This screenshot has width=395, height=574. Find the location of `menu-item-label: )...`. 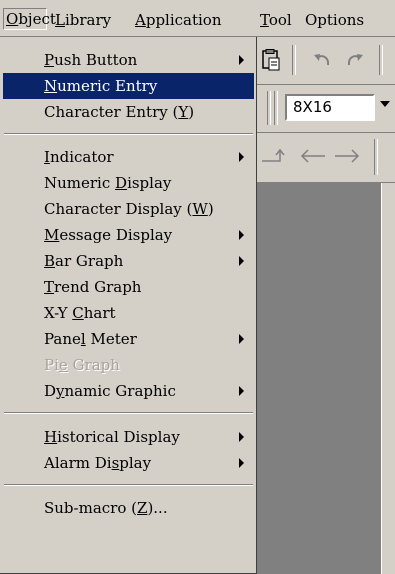

menu-item-label: )... is located at coordinates (157, 508).